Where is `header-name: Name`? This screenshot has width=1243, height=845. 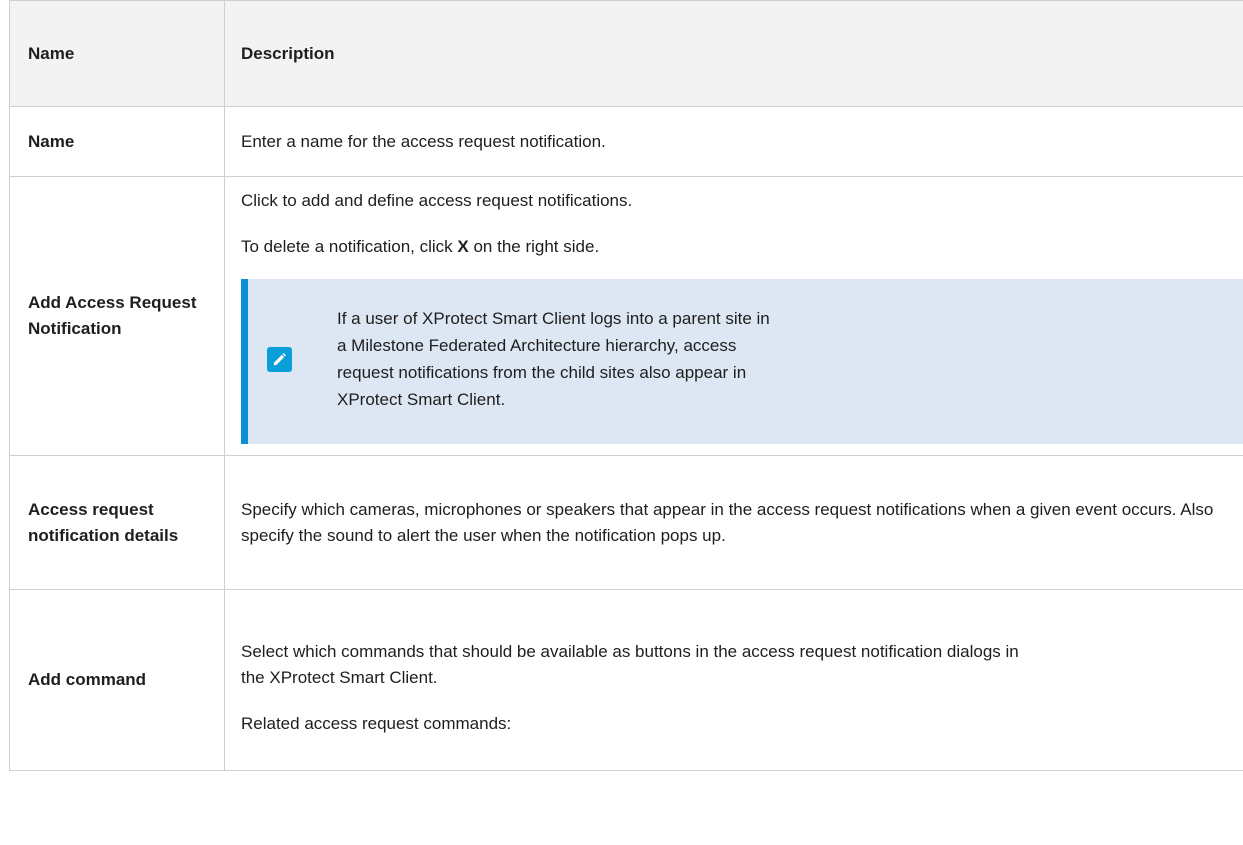
header-name: Name is located at coordinates (117, 53).